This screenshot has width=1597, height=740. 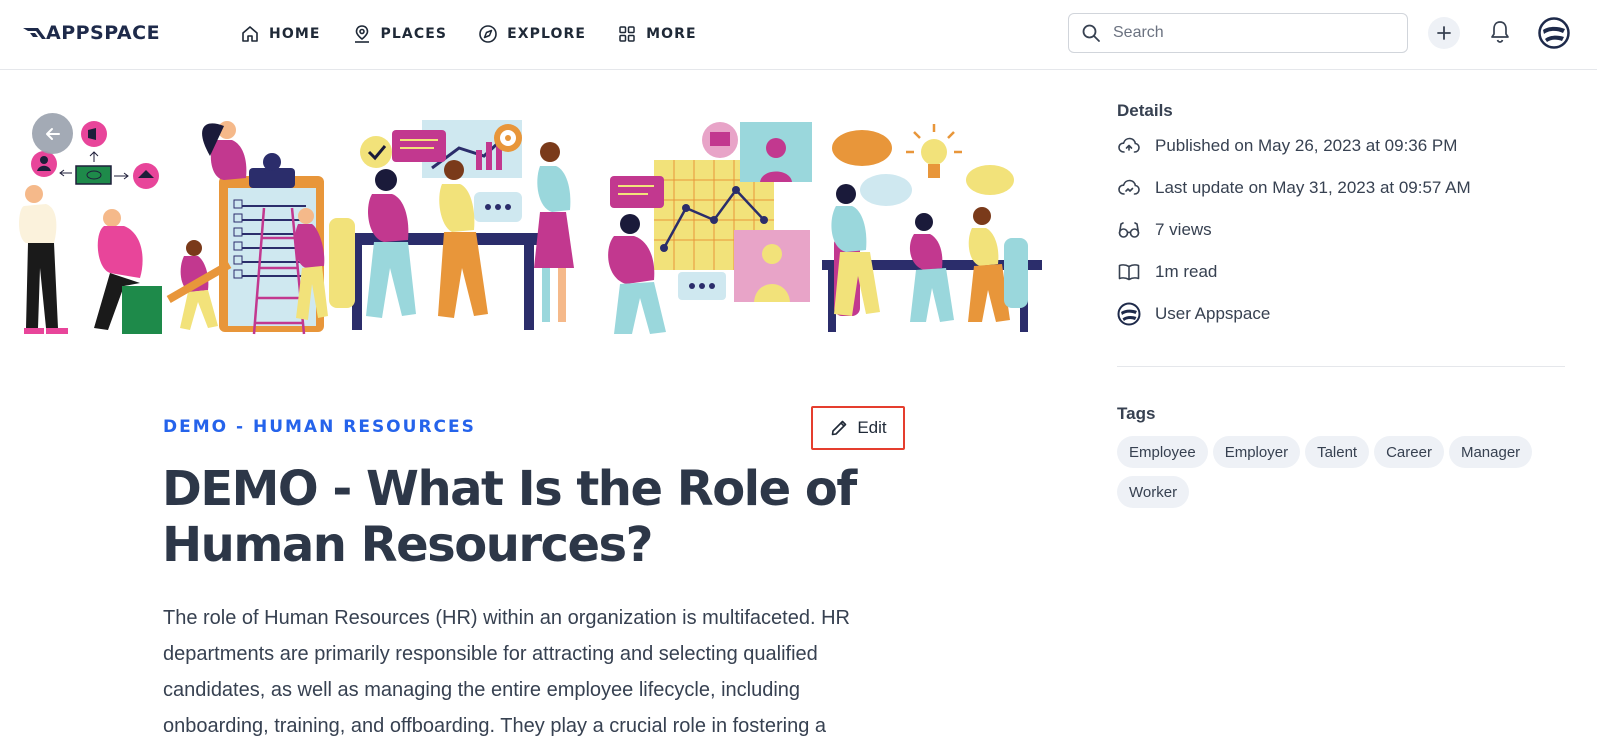 I want to click on search-icon, so click(x=1091, y=33).